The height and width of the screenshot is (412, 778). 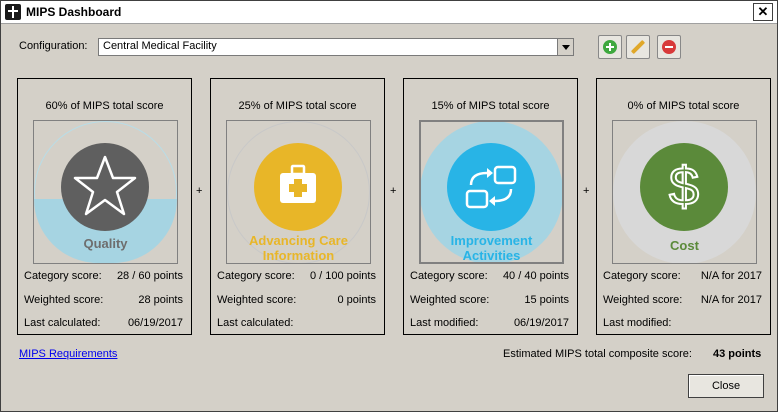 I want to click on last-modified-value: 06/19/2017, so click(x=541, y=323).